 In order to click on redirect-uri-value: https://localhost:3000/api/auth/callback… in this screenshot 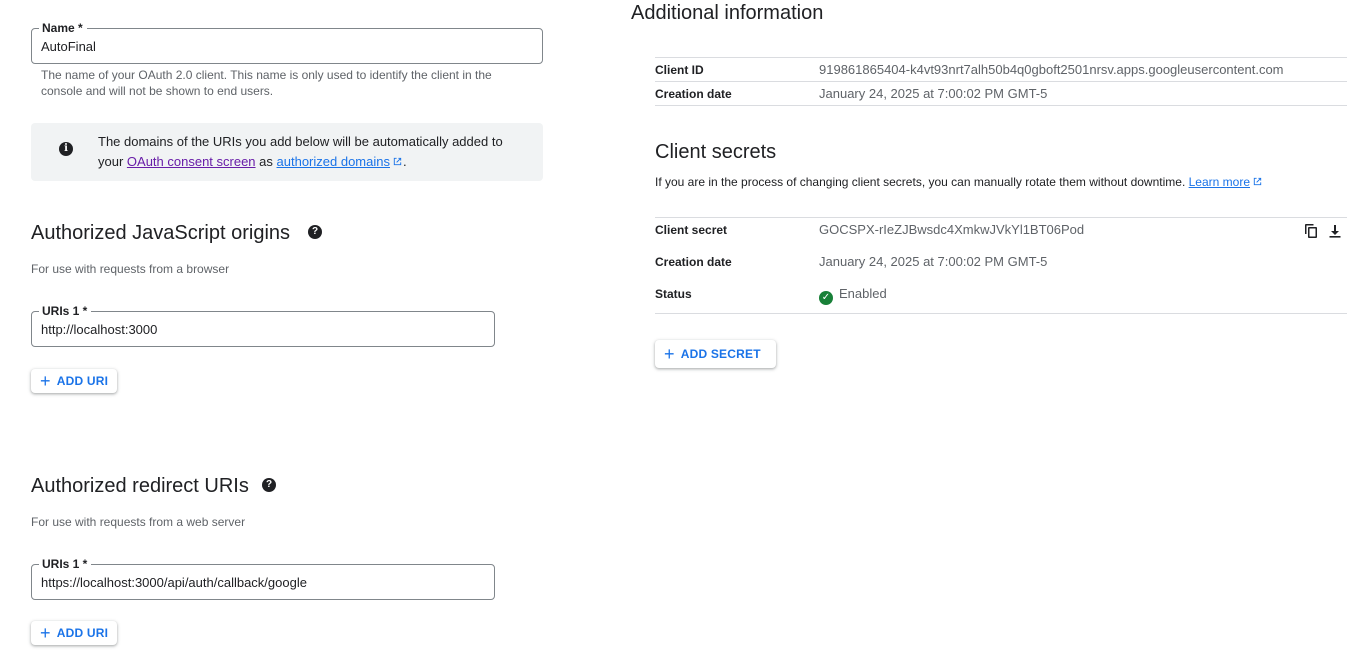, I will do `click(174, 582)`.